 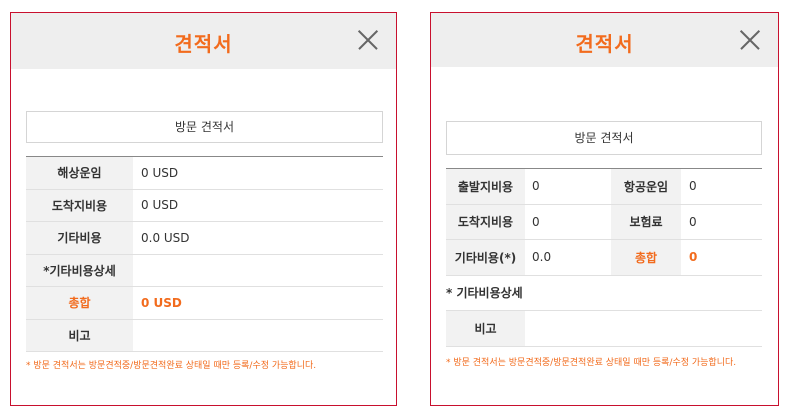 I want to click on table-row: 기타비용(*) 0.0 총합 0, so click(x=604, y=258).